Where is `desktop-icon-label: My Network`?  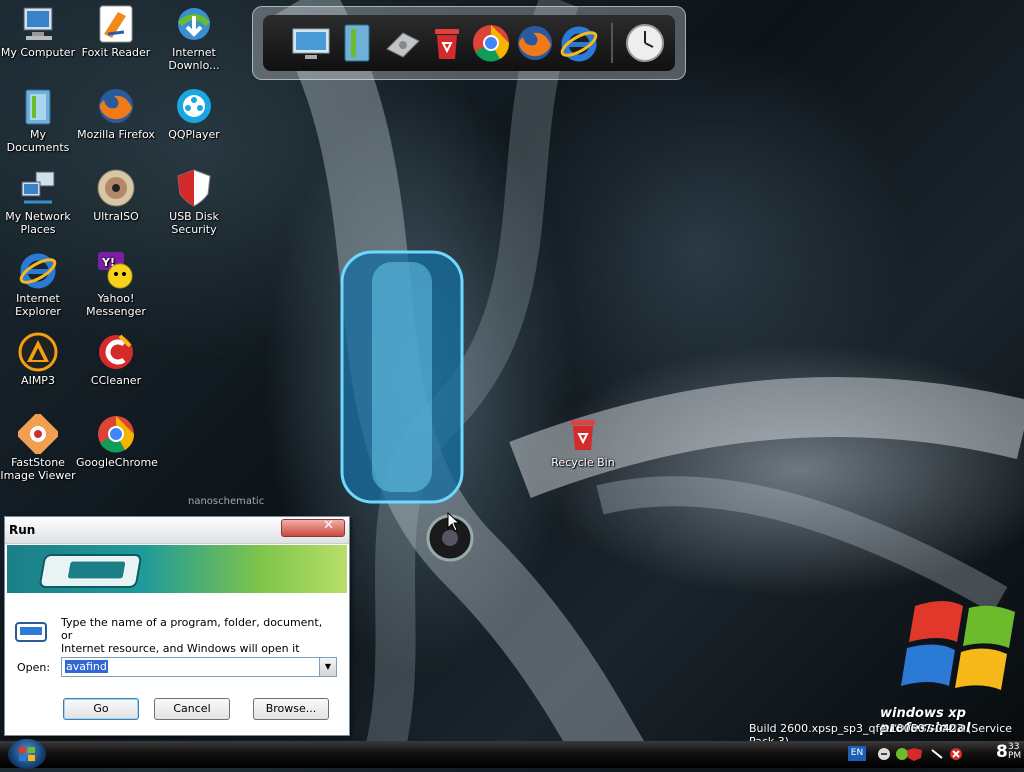
desktop-icon-label: My Network is located at coordinates (38, 216).